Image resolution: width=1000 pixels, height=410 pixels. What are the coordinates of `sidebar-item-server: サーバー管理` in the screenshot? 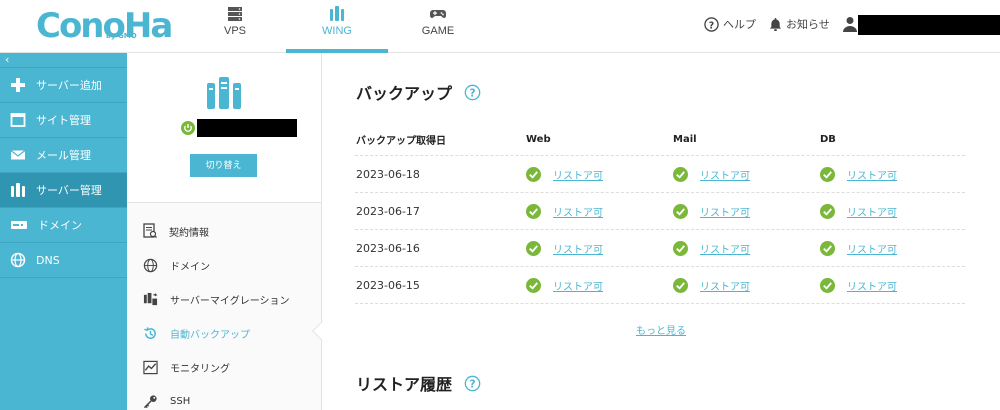 It's located at (63, 190).